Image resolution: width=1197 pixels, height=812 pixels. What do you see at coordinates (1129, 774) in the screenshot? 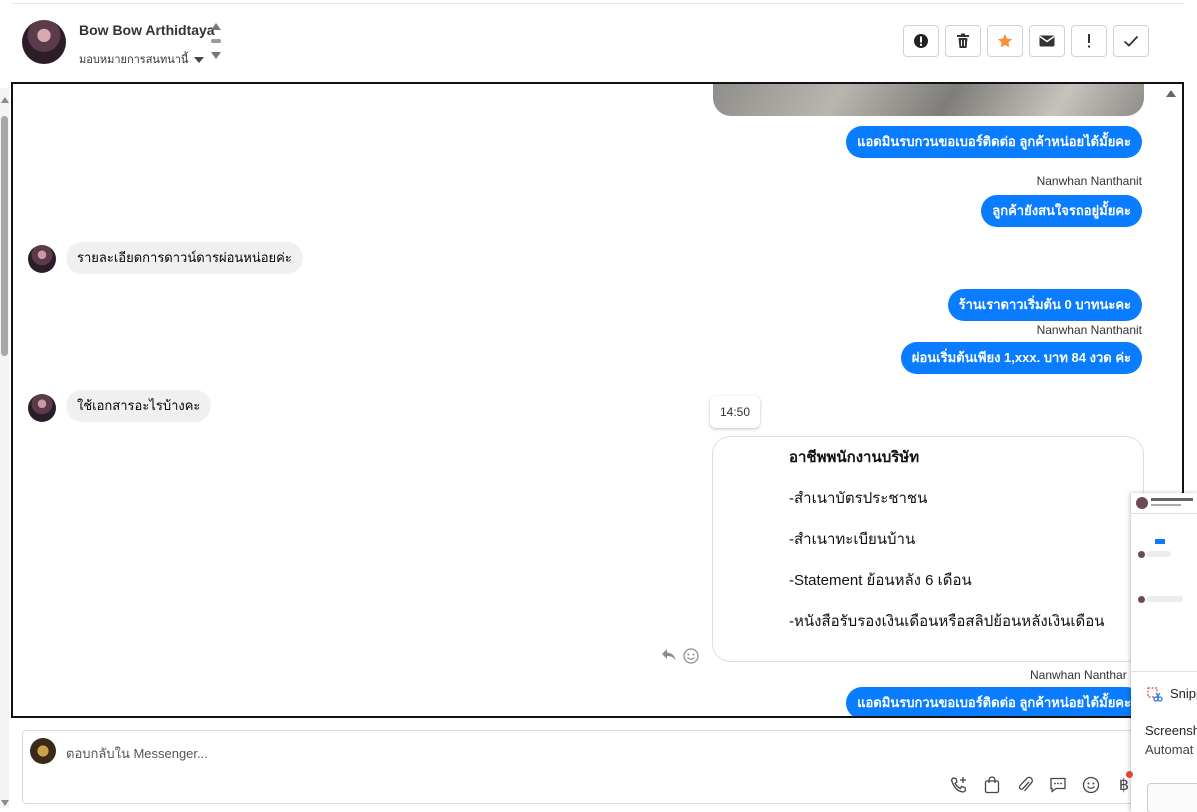
I see `notification-dot` at bounding box center [1129, 774].